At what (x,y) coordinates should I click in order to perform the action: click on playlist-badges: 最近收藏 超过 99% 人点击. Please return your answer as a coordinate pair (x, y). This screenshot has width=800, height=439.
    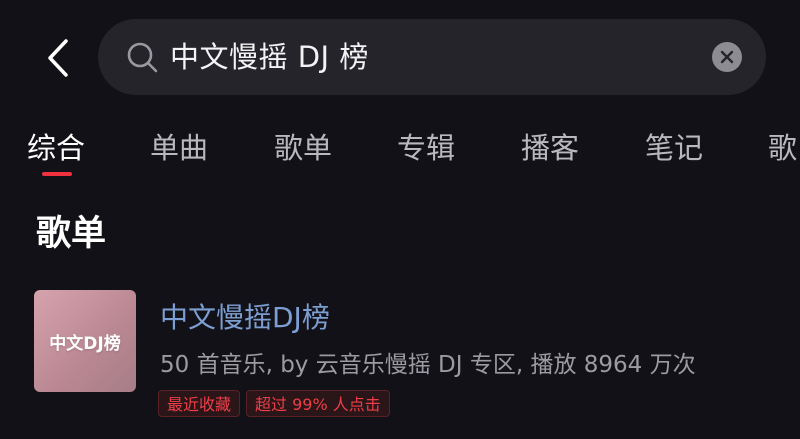
    Looking at the image, I should click on (274, 403).